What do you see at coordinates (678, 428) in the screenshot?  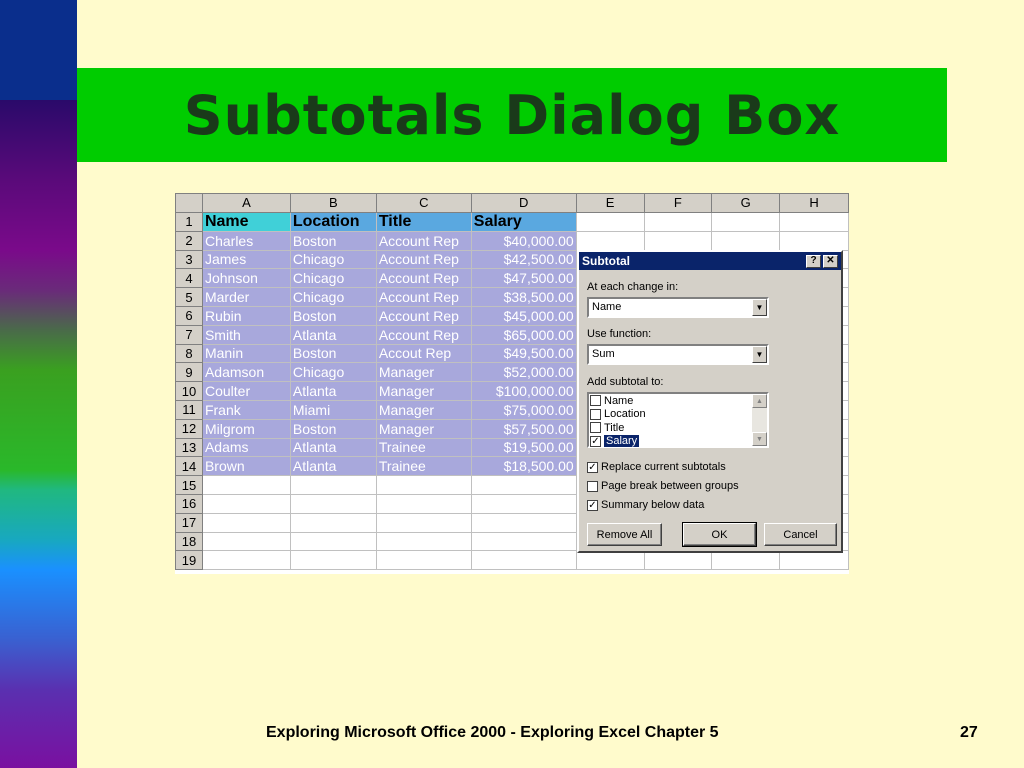 I see `list-item: Title` at bounding box center [678, 428].